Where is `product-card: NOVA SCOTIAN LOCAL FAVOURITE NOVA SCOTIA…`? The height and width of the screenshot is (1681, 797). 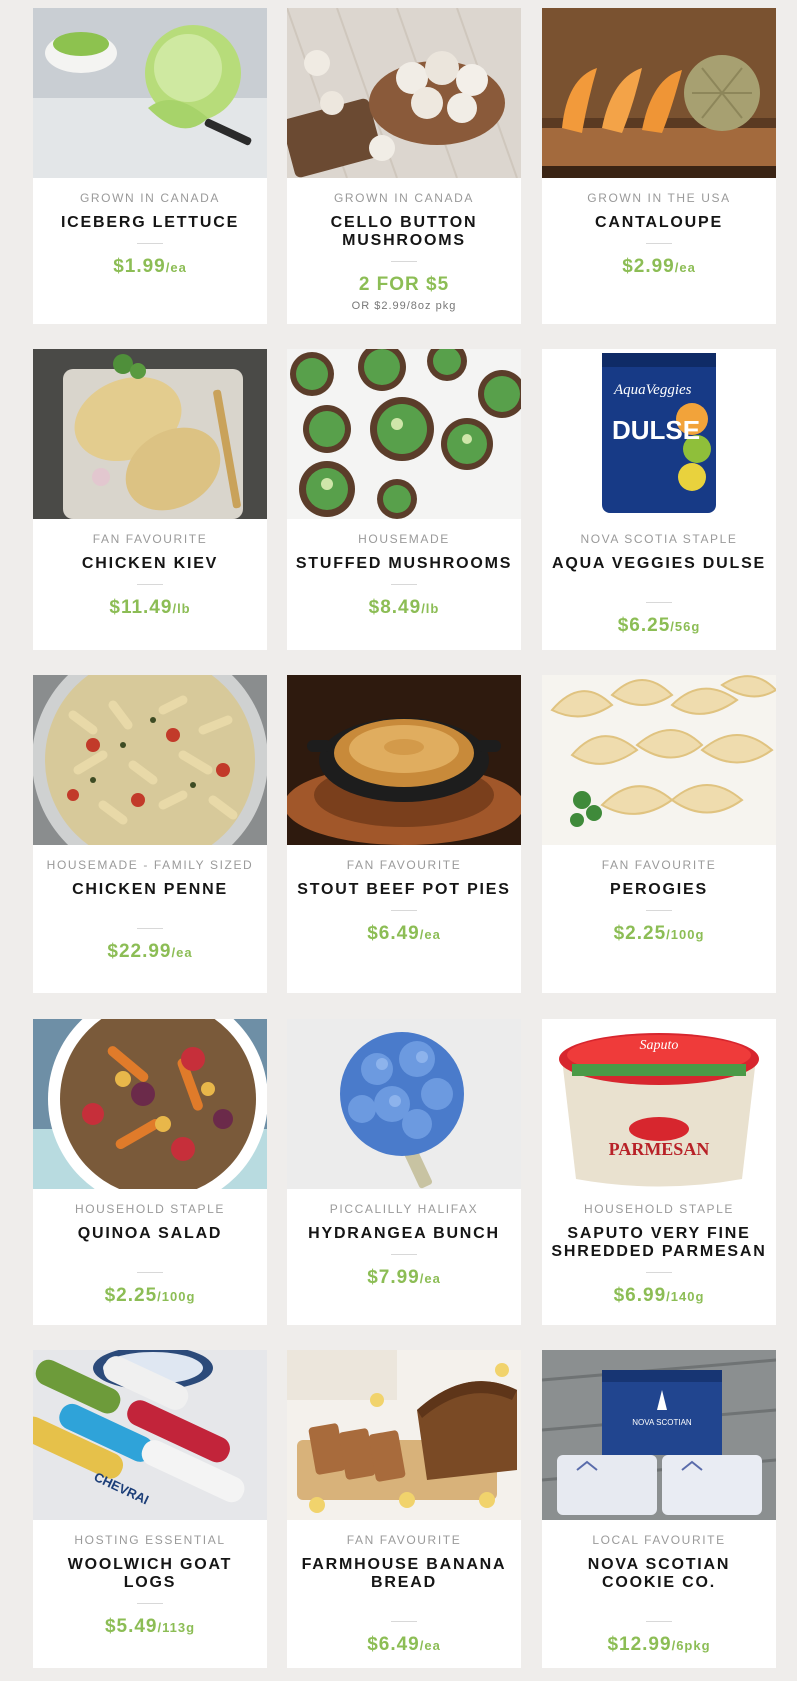 product-card: NOVA SCOTIAN LOCAL FAVOURITE NOVA SCOTIA… is located at coordinates (659, 1509).